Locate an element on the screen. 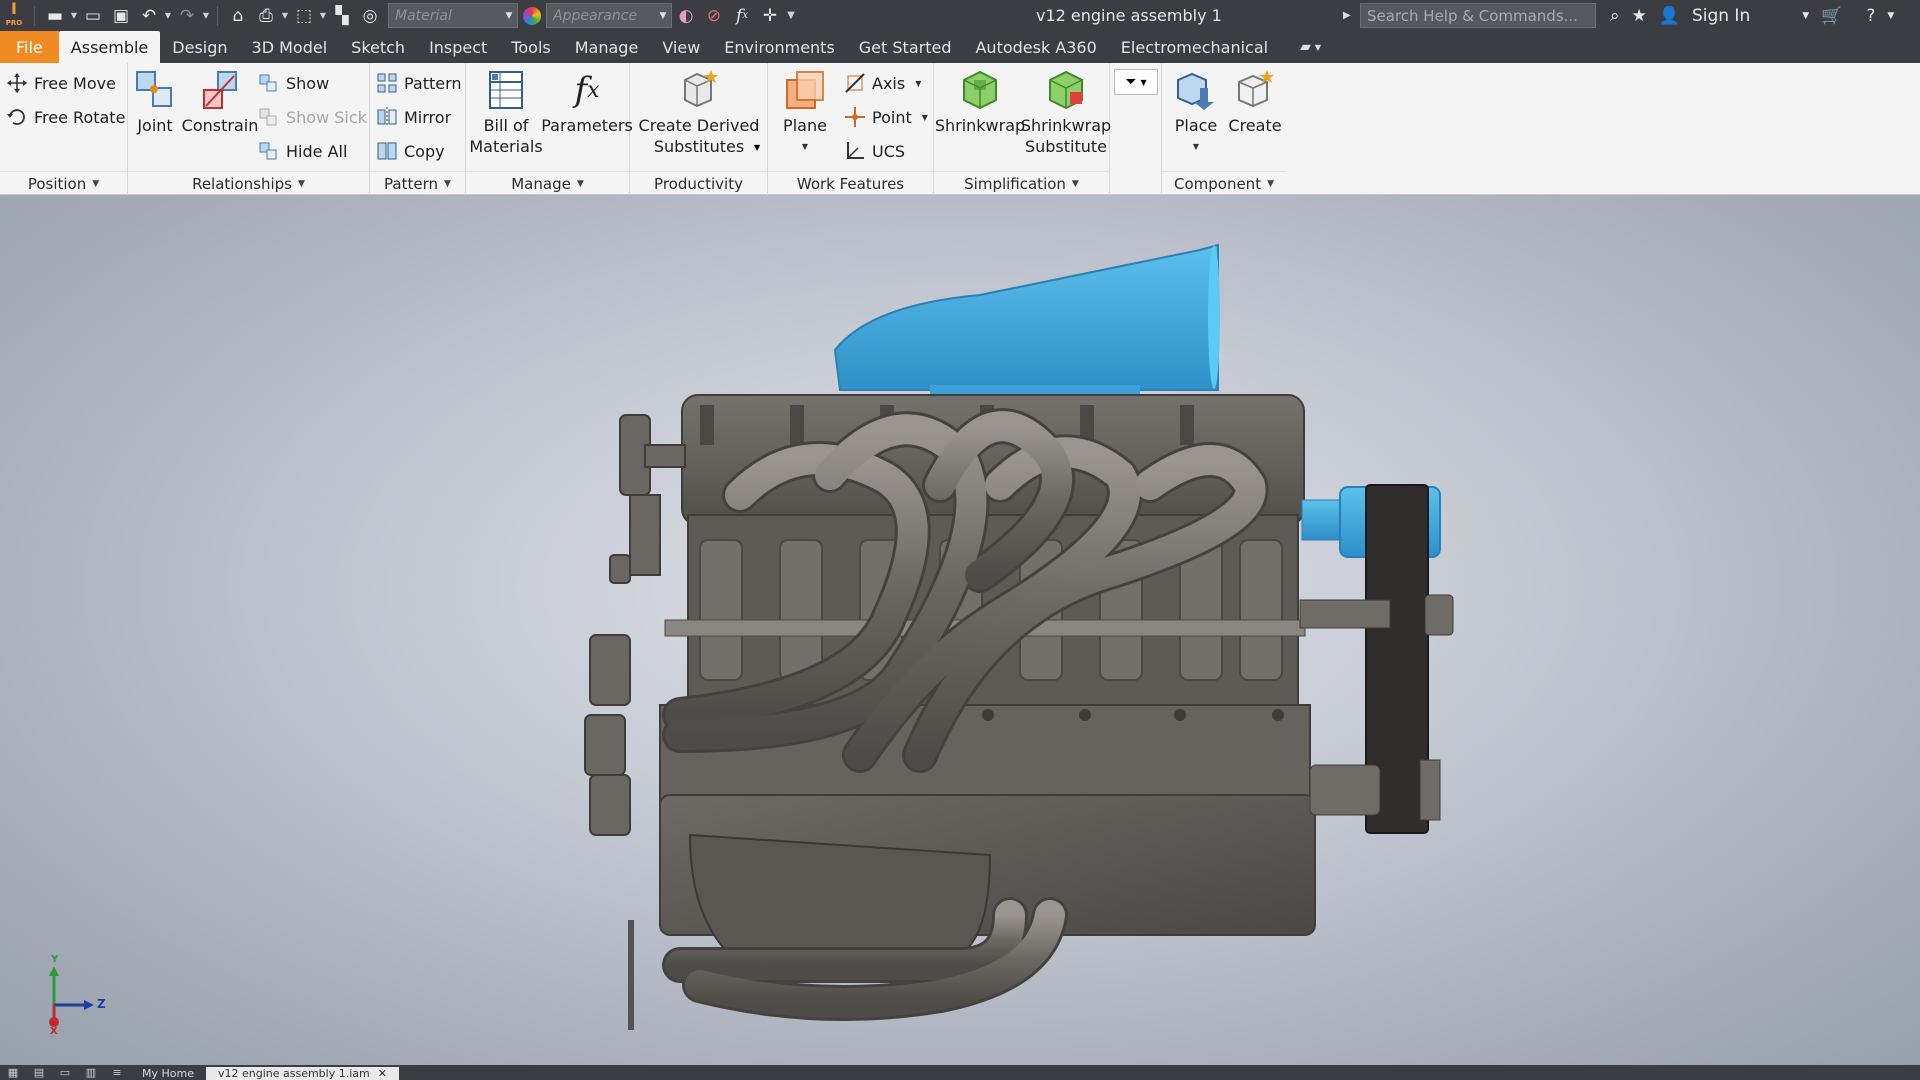  tab-assemble: Assemble is located at coordinates (109, 47).